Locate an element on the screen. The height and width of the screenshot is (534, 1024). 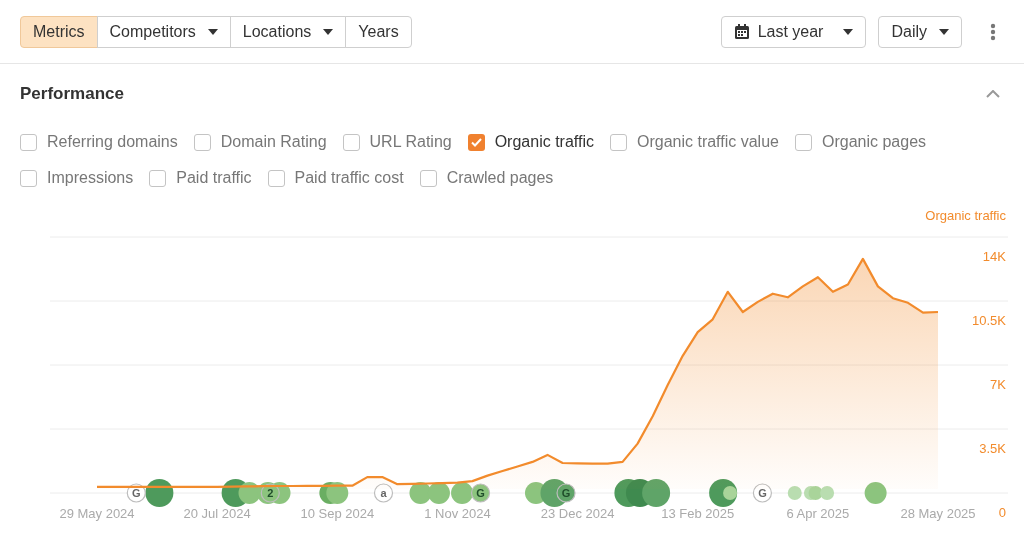
y-axis-label: 14K is located at coordinates (994, 256).